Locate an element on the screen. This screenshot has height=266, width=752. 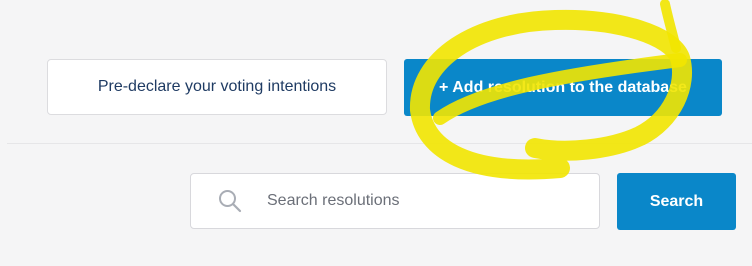
search-box is located at coordinates (395, 201).